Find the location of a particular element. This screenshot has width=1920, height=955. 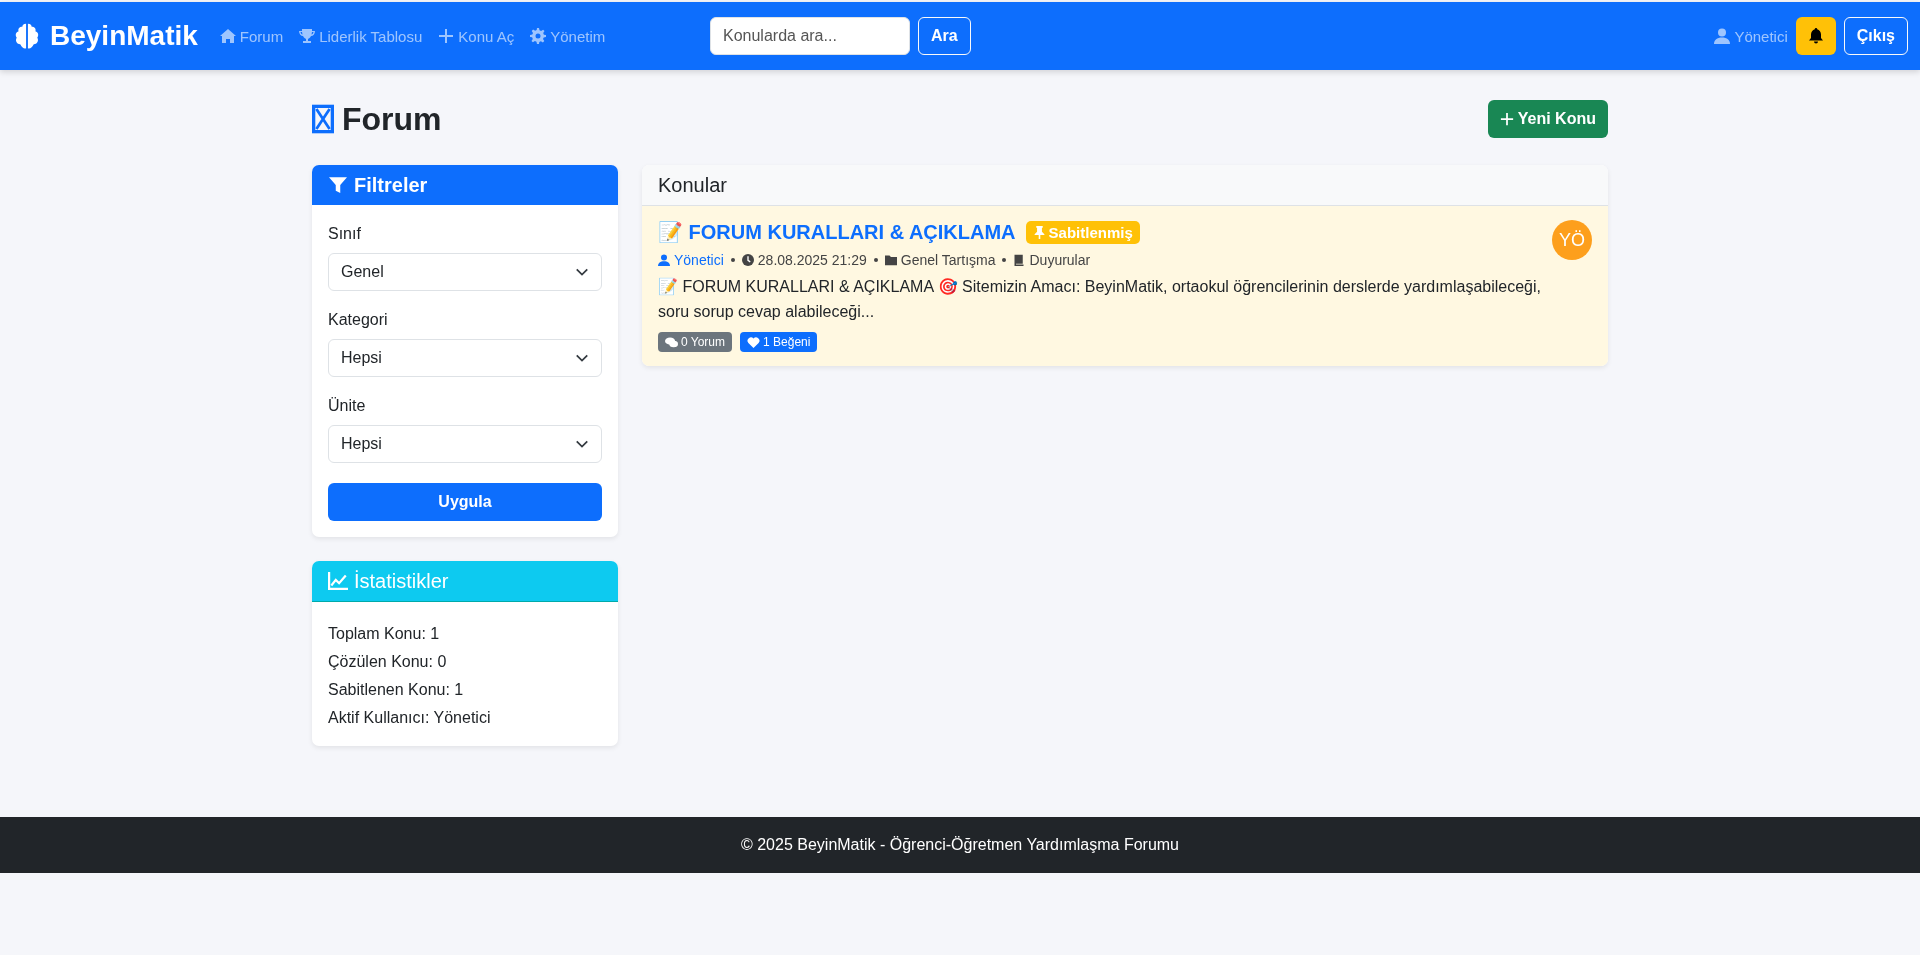

stats-title: İstatistikler is located at coordinates (401, 581).